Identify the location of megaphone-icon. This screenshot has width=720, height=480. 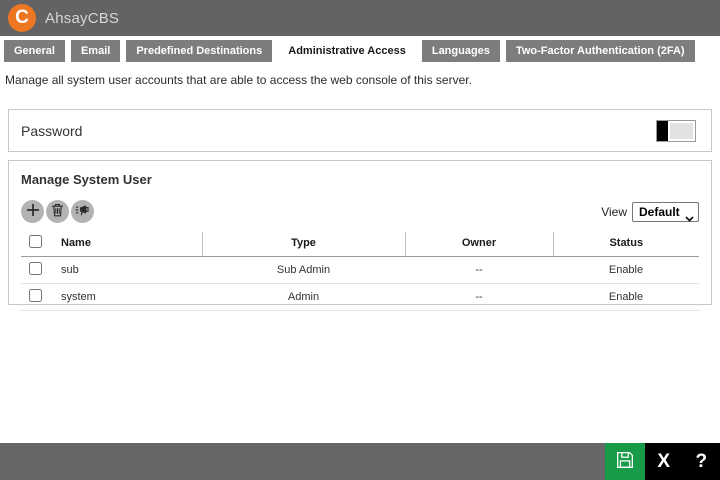
(82, 211).